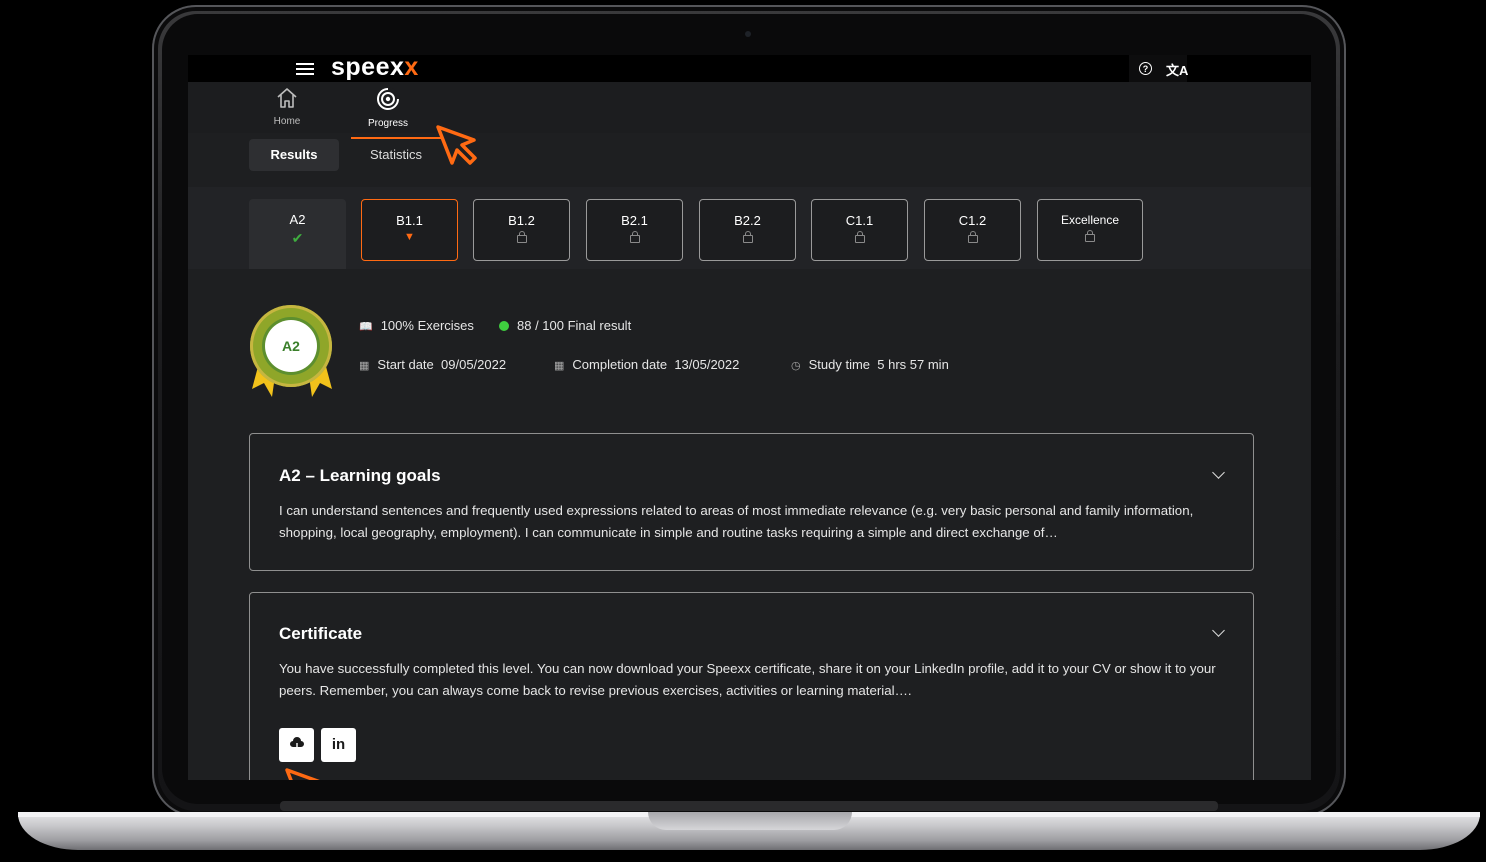  Describe the element at coordinates (321, 633) in the screenshot. I see `certificate-title: Certificate` at that location.